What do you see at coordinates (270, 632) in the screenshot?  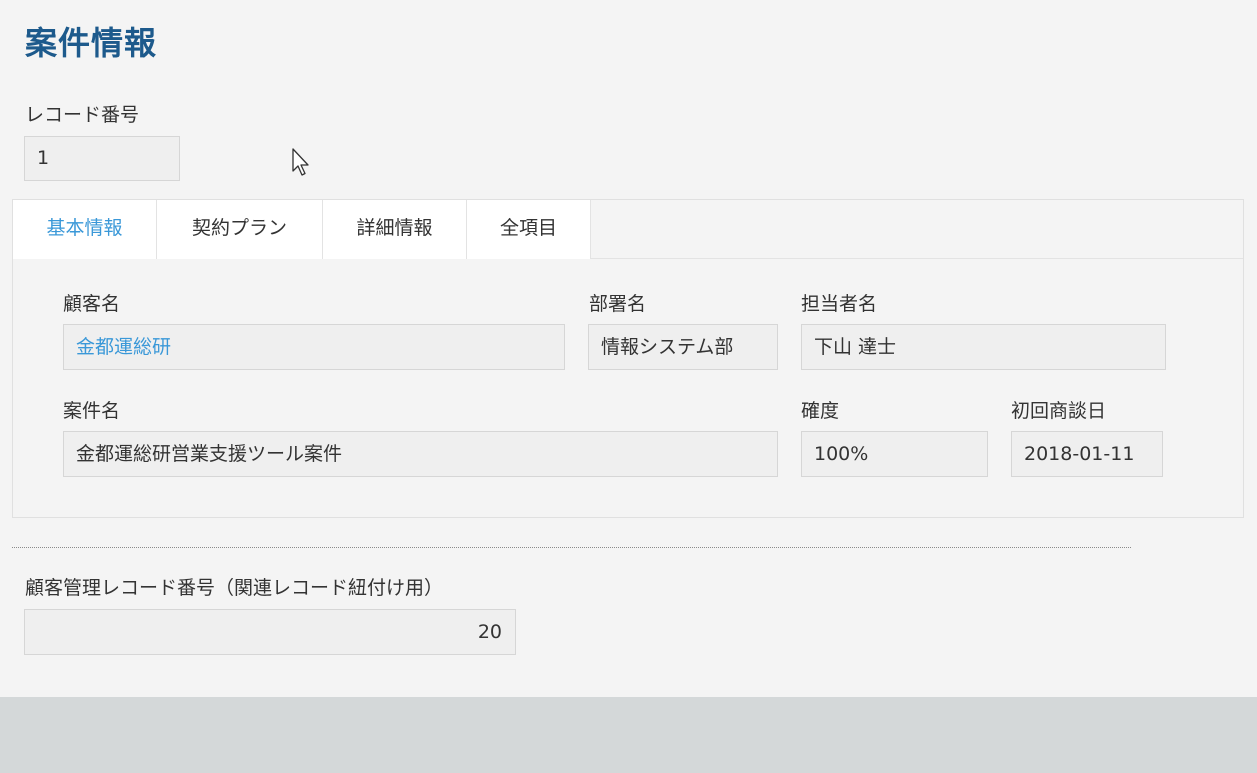 I see `customer-record-number-field: 20` at bounding box center [270, 632].